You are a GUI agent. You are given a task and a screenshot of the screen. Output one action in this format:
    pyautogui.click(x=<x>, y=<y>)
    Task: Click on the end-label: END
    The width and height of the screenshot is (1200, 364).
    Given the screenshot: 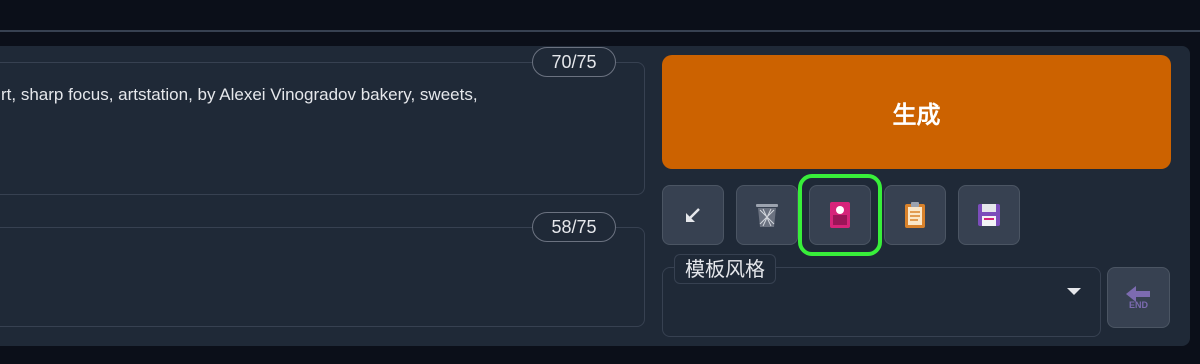 What is the action you would take?
    pyautogui.click(x=1138, y=304)
    